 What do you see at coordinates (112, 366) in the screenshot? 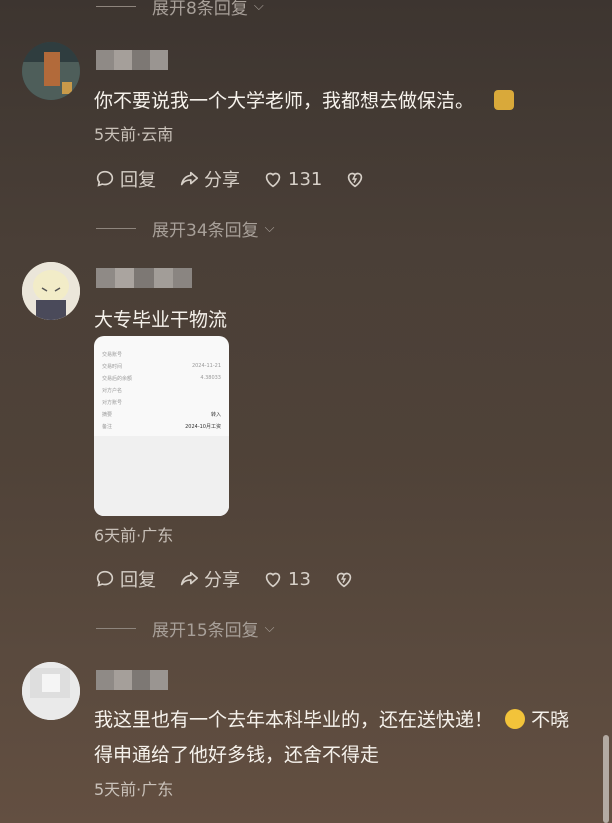
I see `receipt-key: 交易时间` at bounding box center [112, 366].